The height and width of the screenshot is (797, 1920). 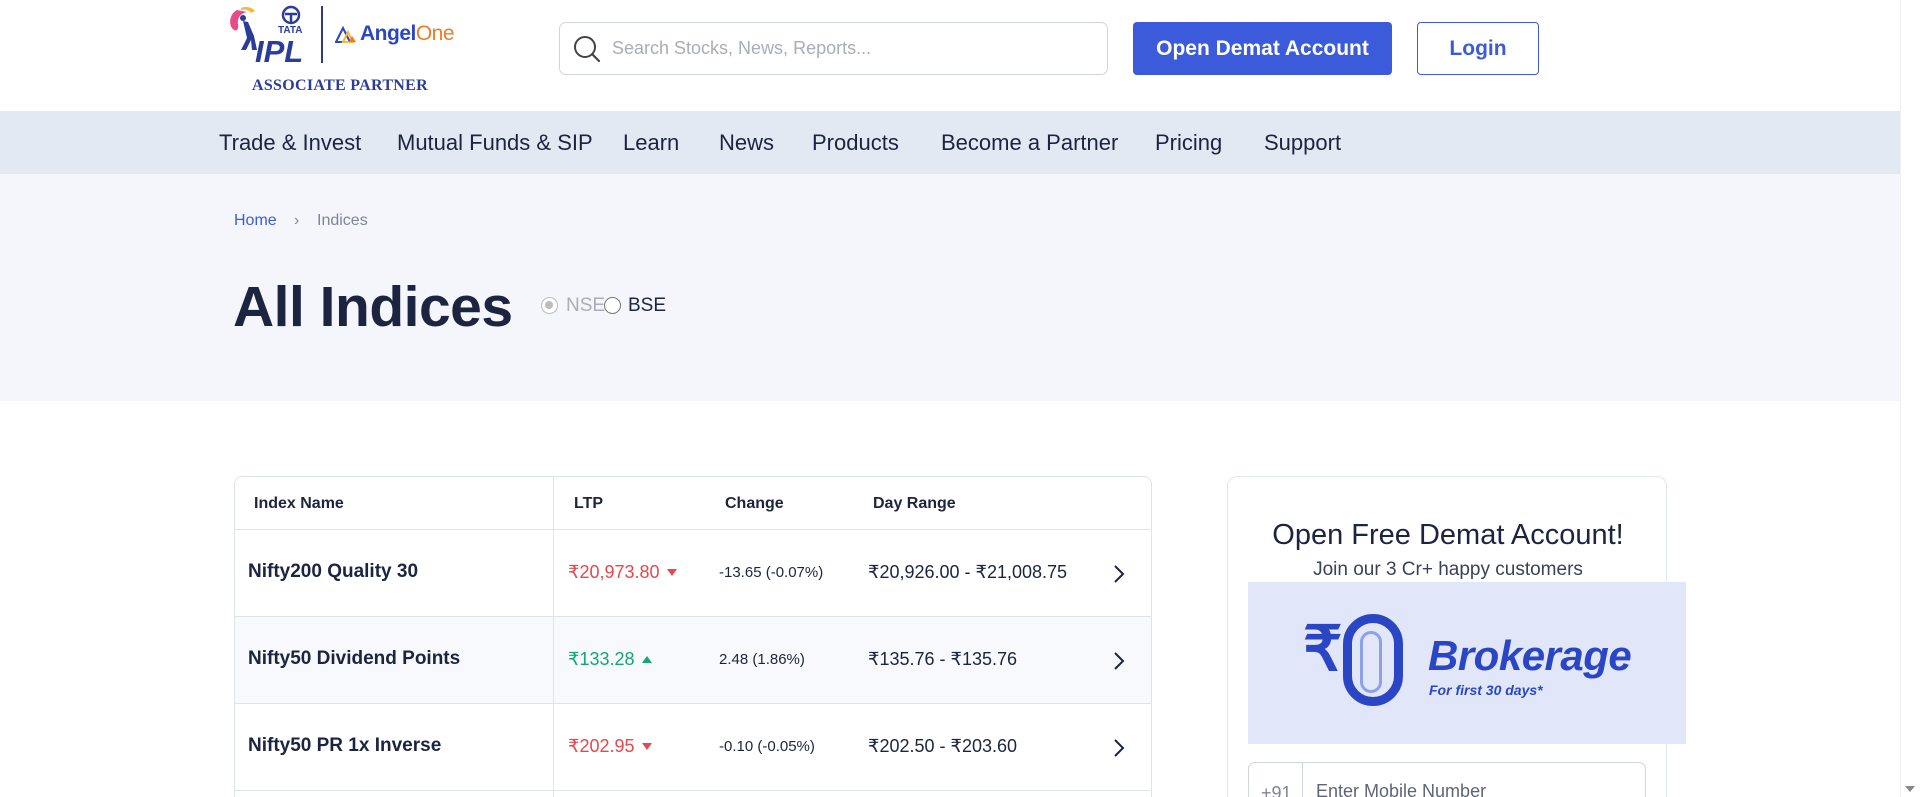 What do you see at coordinates (435, 33) in the screenshot?
I see `brand-name-b: One` at bounding box center [435, 33].